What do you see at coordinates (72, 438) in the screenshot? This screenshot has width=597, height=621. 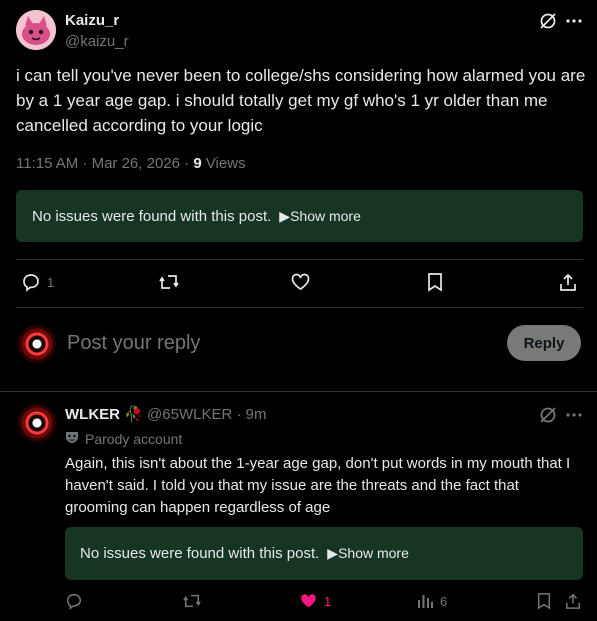 I see `parody-mask-icon` at bounding box center [72, 438].